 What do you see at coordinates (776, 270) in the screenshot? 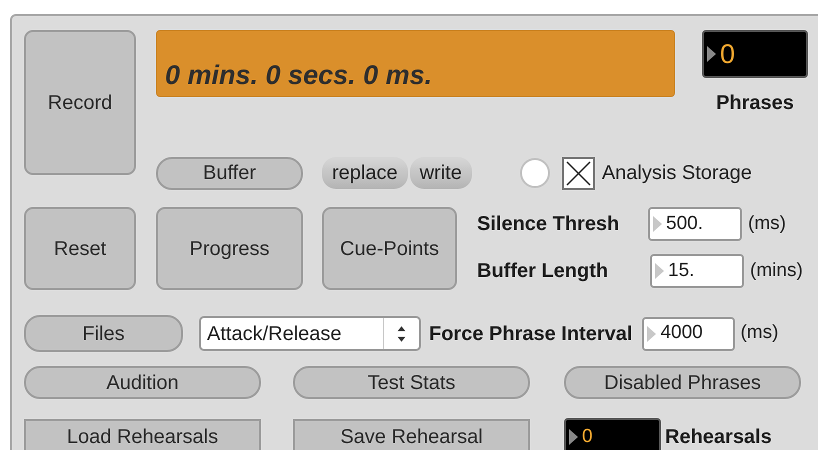
I see `unit-label: (mins)` at bounding box center [776, 270].